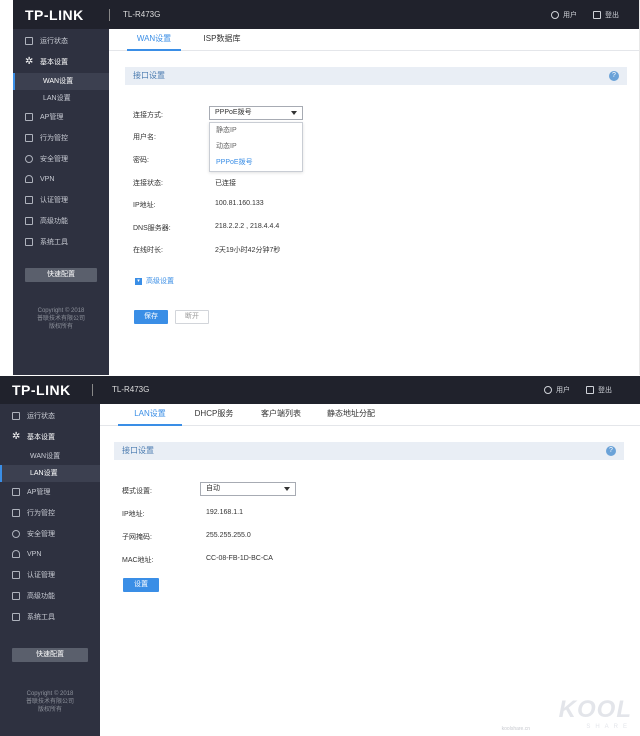  I want to click on shield-icon, so click(29, 158).